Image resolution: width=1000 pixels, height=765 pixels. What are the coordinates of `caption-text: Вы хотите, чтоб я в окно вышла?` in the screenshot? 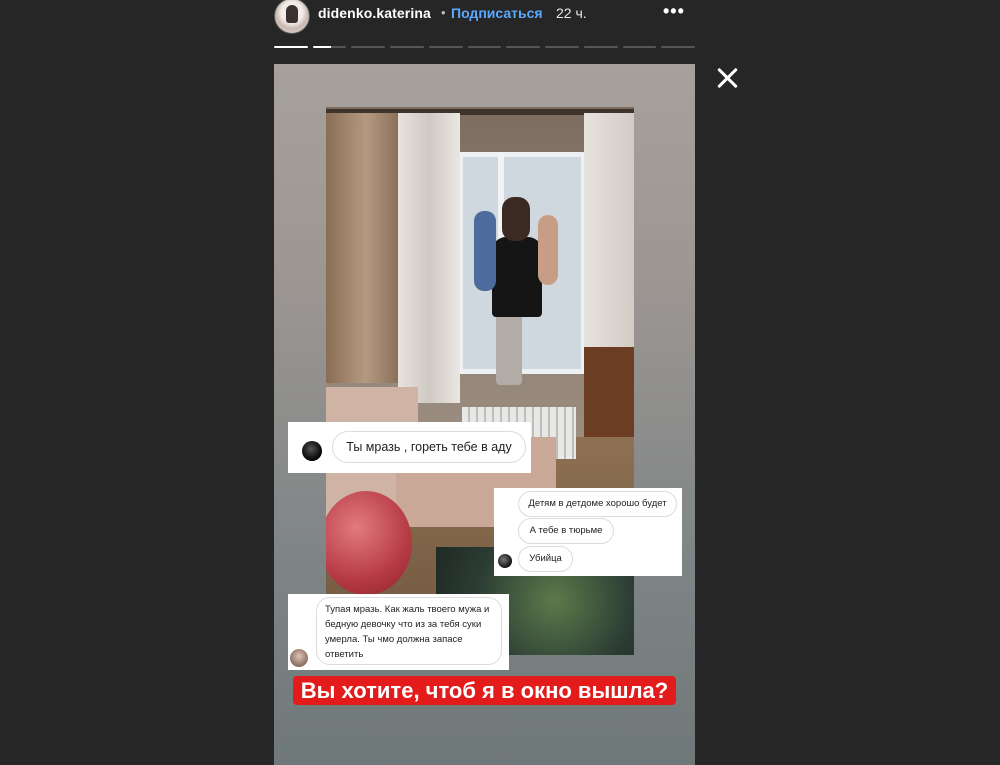 It's located at (484, 690).